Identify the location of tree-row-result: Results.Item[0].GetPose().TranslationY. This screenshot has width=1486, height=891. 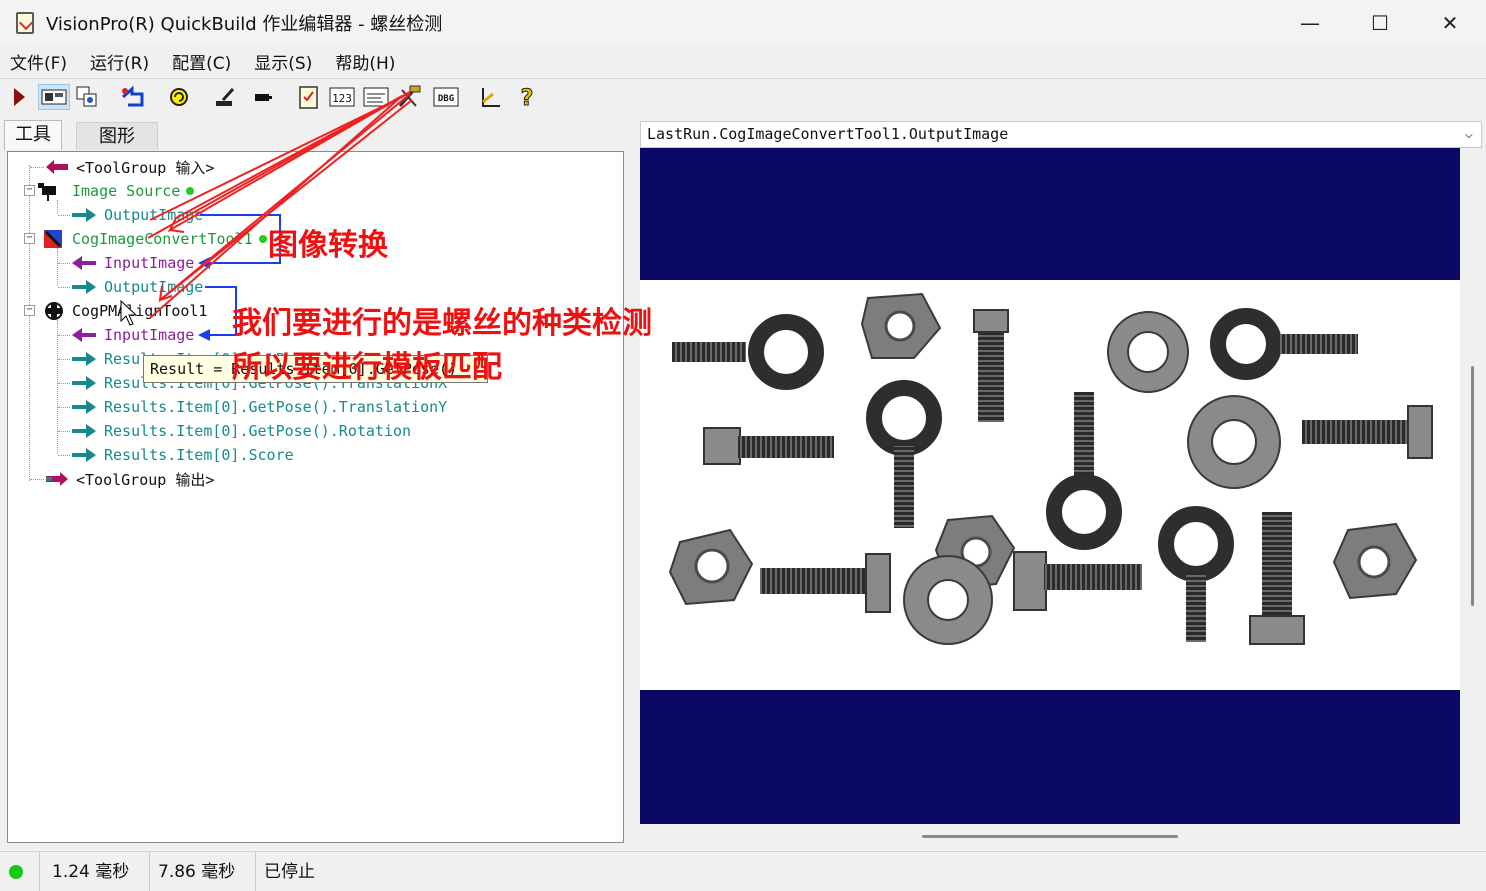
(252, 407).